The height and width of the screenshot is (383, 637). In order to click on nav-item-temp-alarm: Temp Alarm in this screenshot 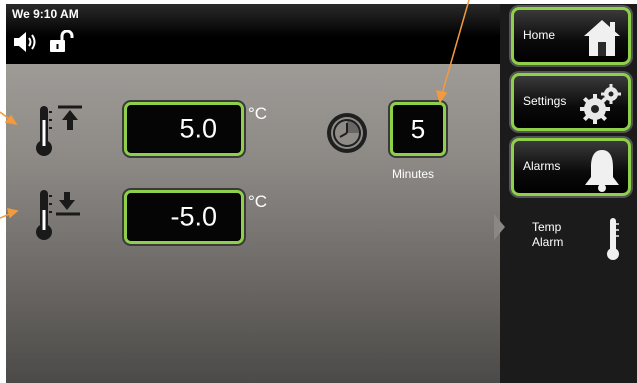, I will do `click(562, 235)`.